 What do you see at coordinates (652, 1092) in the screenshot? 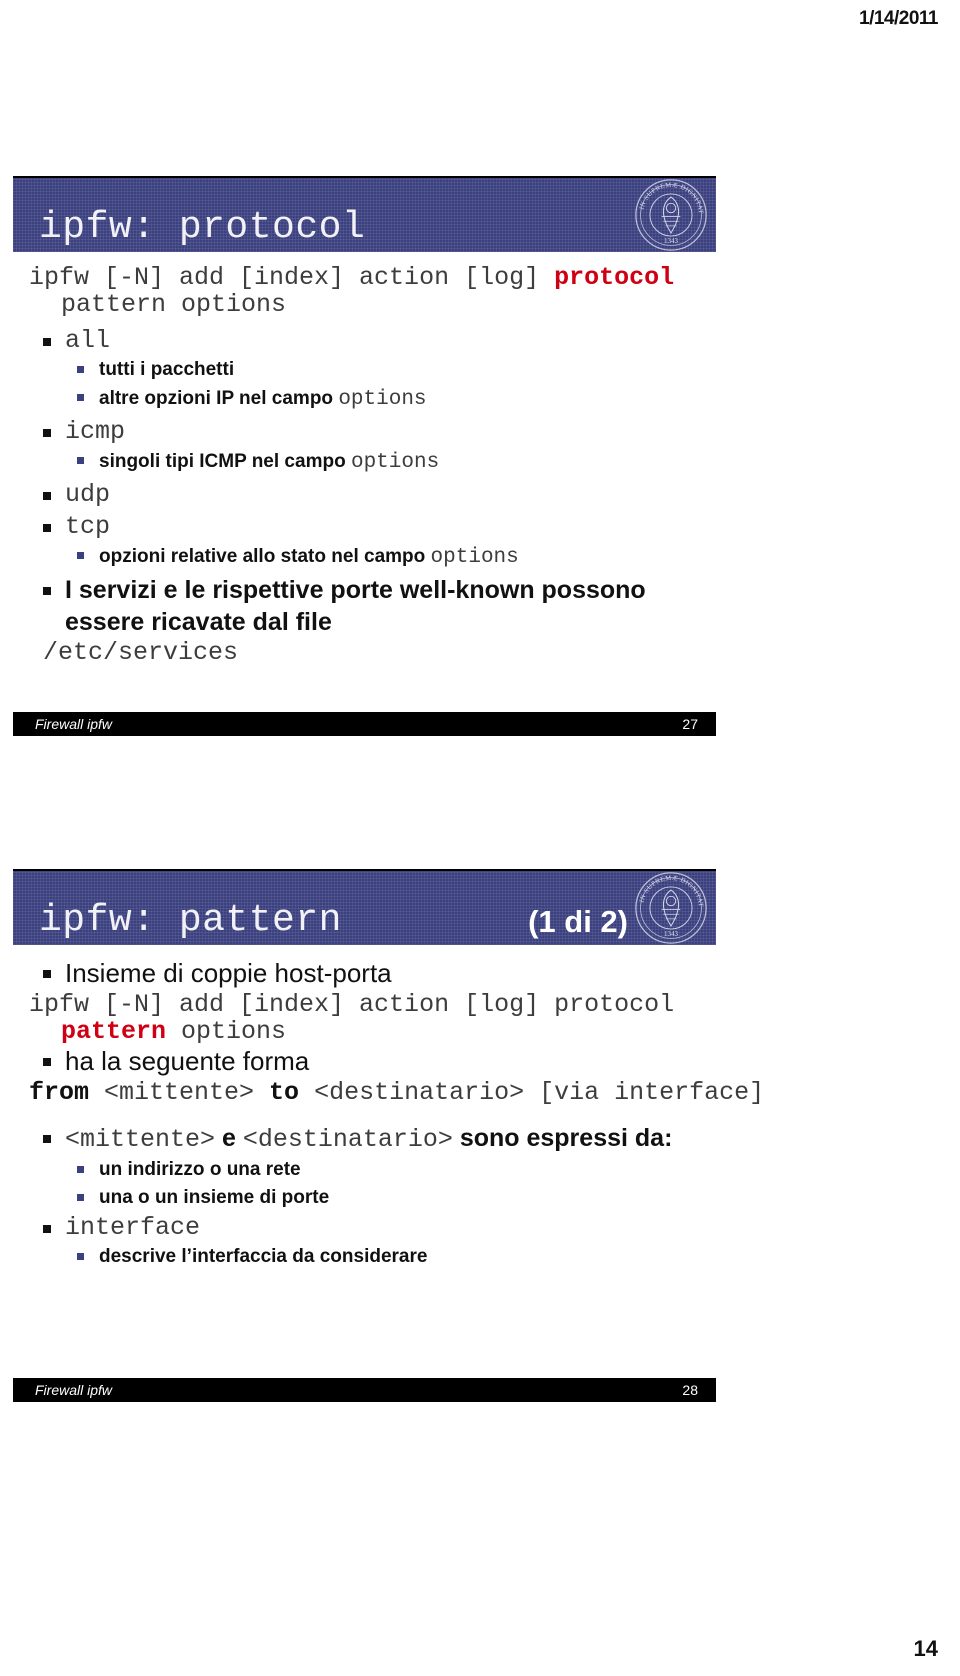
I see `via-interface-option: [via interface]` at bounding box center [652, 1092].